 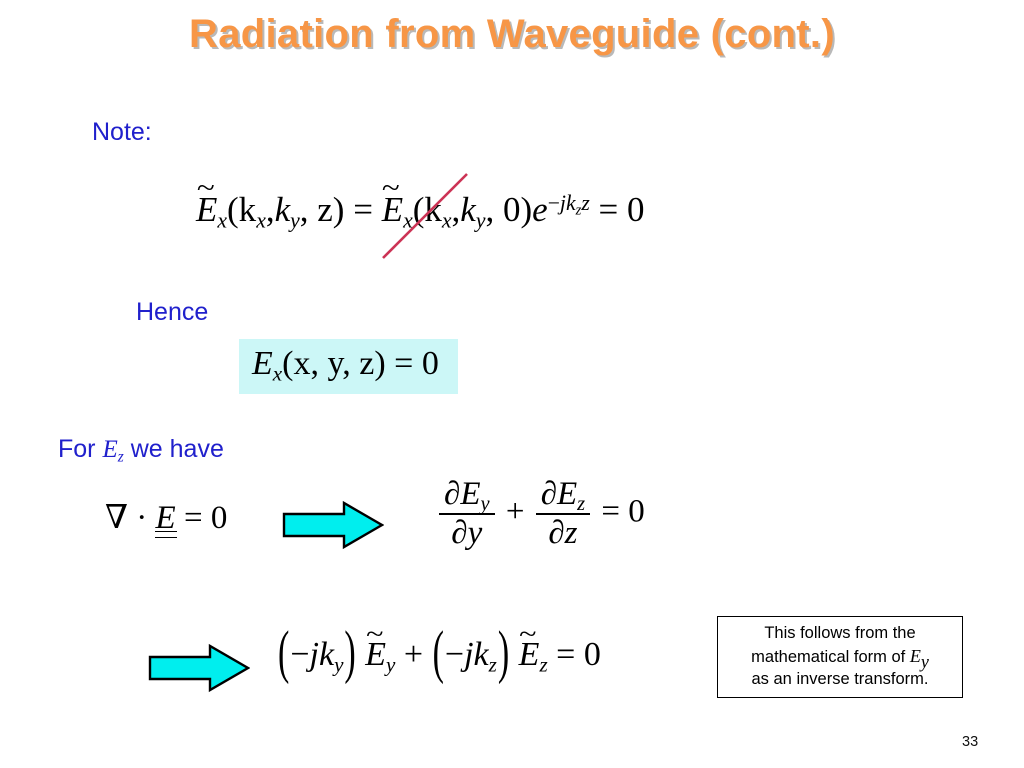 What do you see at coordinates (222, 220) in the screenshot?
I see `eq1-sub-x: x` at bounding box center [222, 220].